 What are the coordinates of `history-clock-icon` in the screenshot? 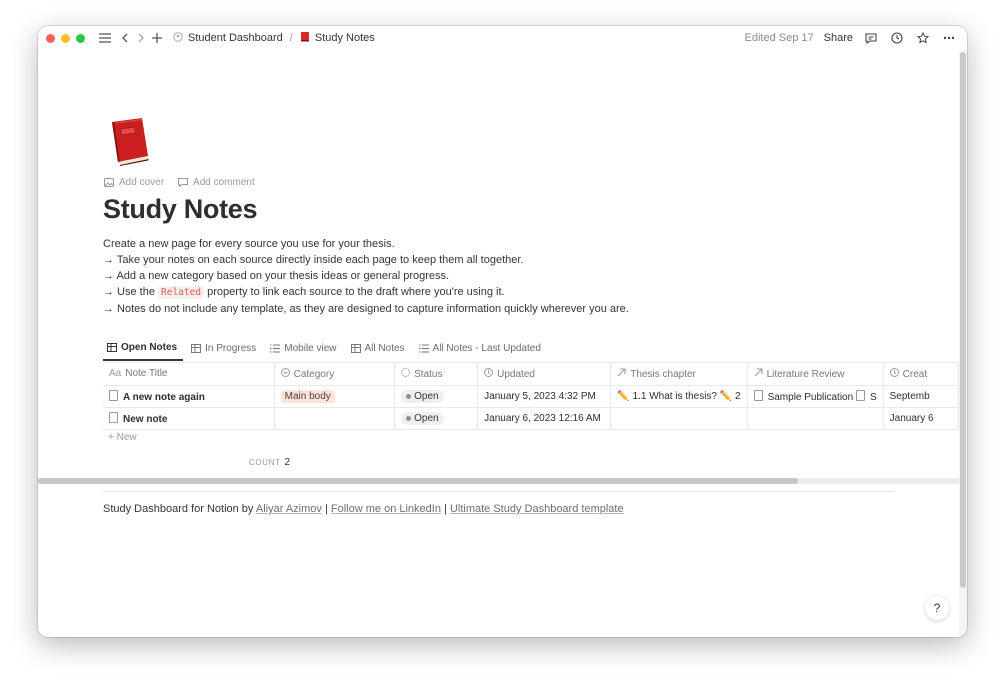 It's located at (897, 38).